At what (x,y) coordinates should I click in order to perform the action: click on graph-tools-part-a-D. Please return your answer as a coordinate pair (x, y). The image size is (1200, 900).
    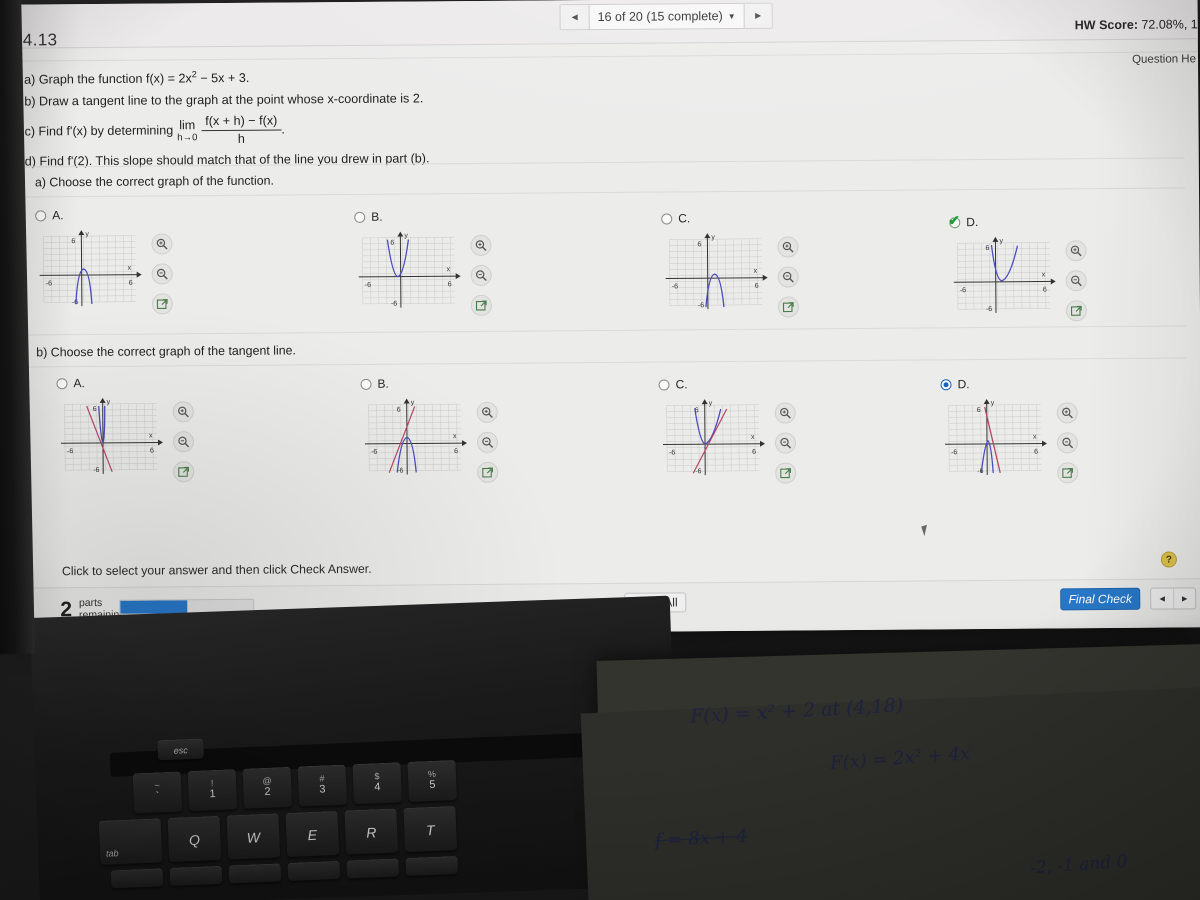
    Looking at the image, I should click on (1076, 278).